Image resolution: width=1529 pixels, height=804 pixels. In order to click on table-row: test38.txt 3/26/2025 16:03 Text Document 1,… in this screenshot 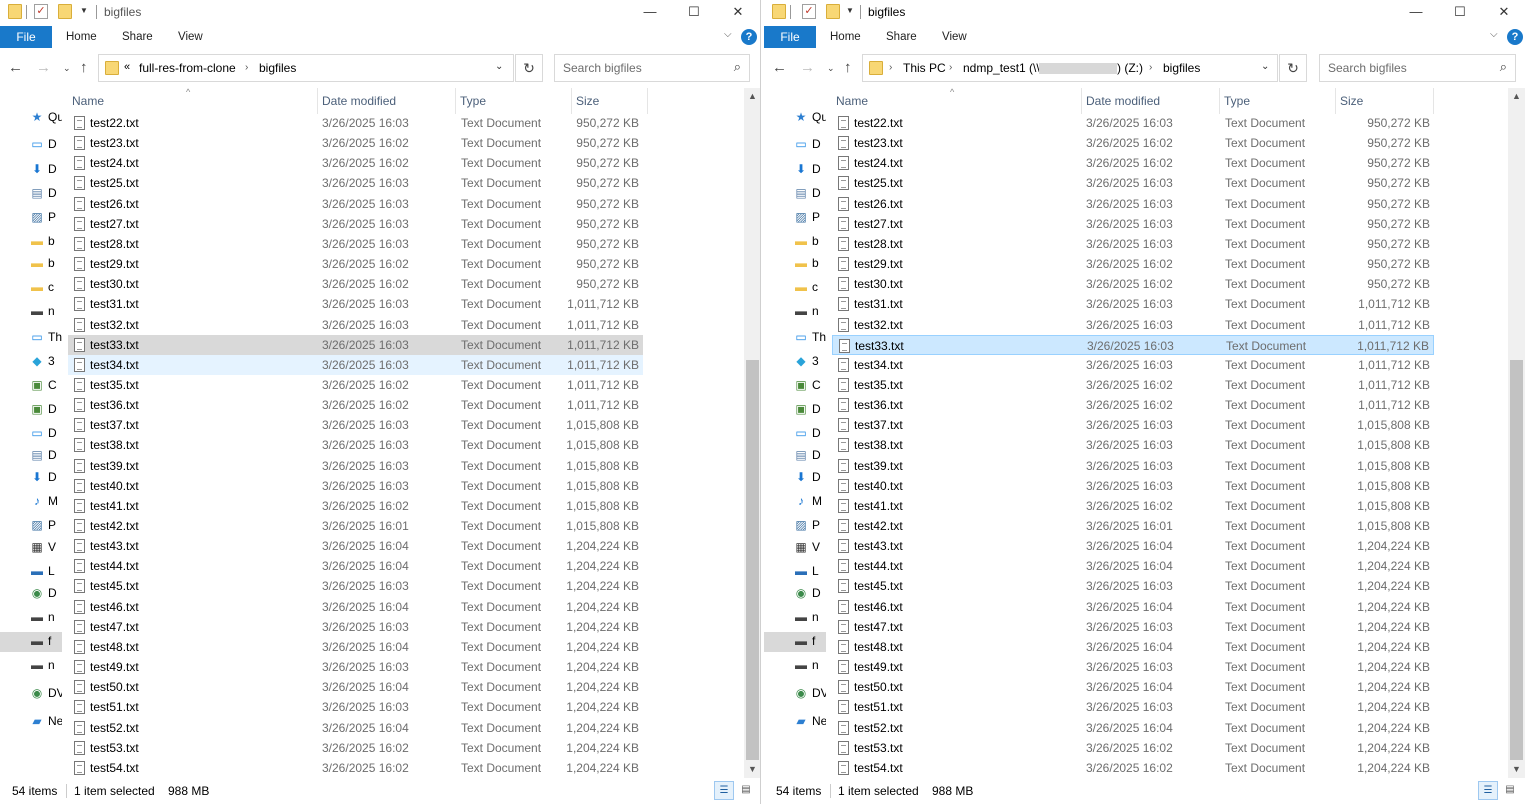, I will do `click(1133, 445)`.